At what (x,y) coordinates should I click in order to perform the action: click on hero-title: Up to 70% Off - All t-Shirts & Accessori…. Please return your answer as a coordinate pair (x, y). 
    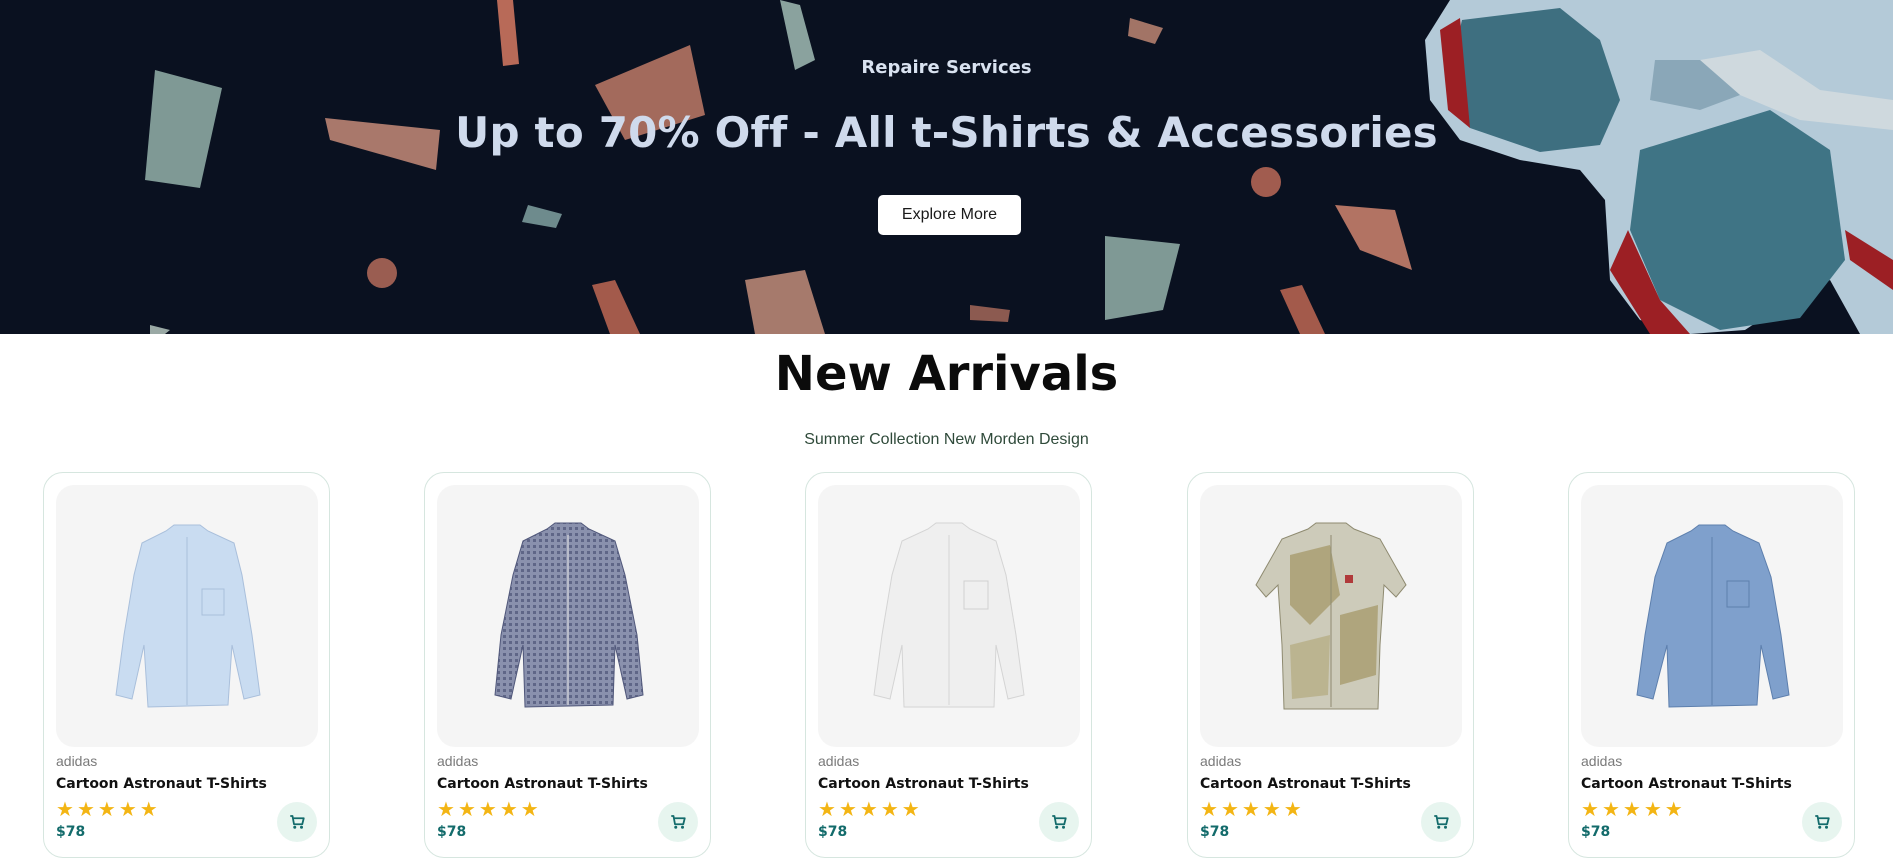
    Looking at the image, I should click on (946, 132).